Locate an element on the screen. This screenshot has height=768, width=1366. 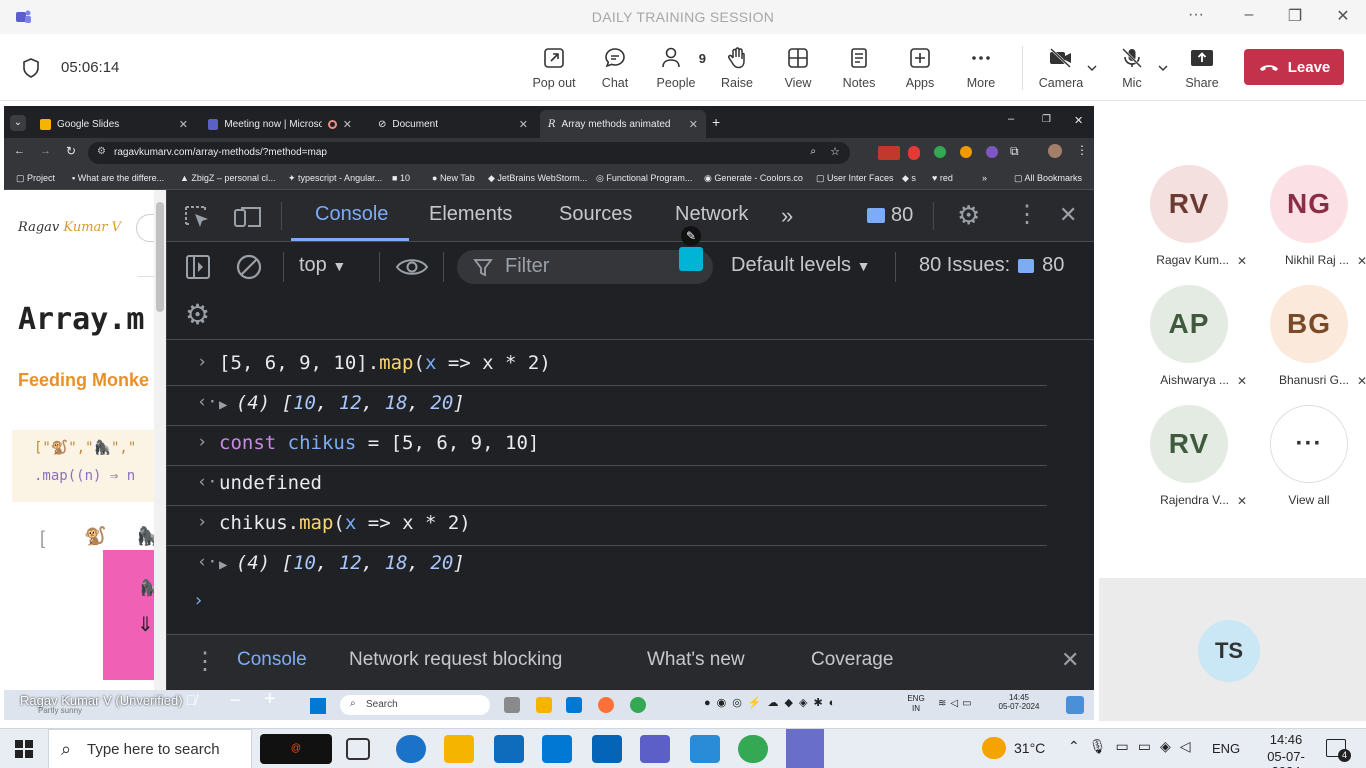
inspect-element-icon is located at coordinates (197, 217).